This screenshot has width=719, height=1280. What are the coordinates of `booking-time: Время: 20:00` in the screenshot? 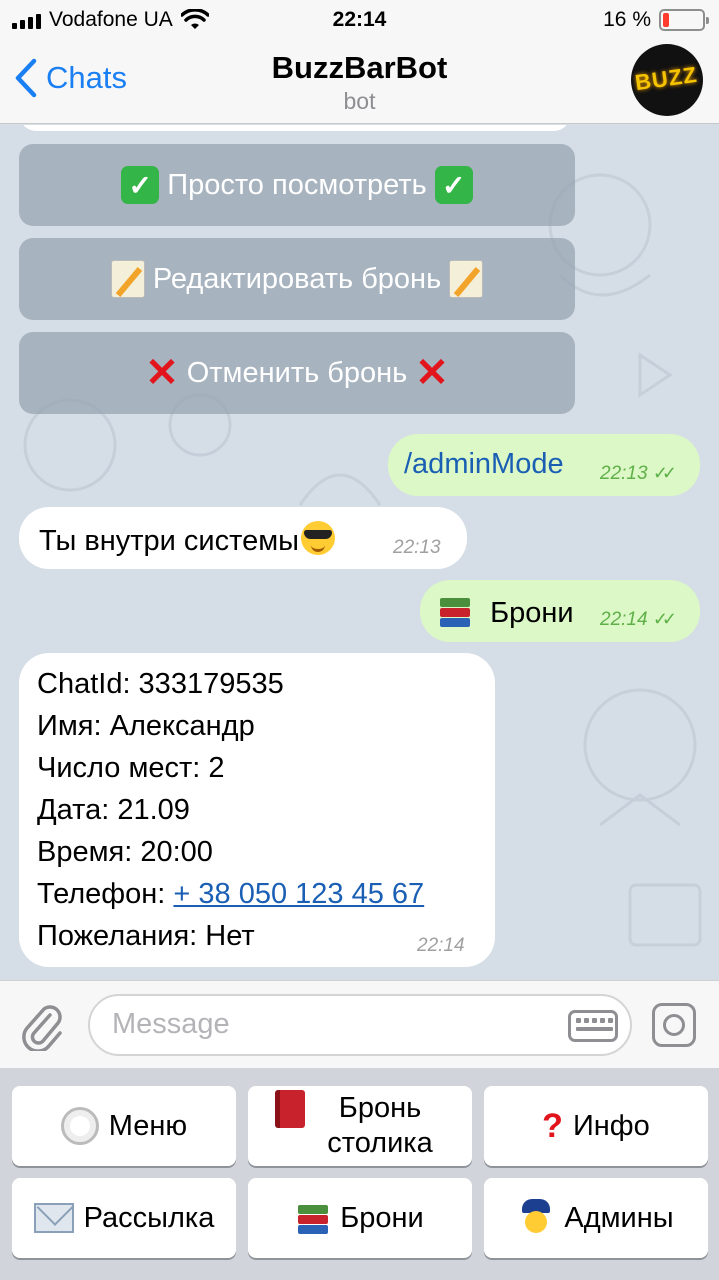 It's located at (125, 852).